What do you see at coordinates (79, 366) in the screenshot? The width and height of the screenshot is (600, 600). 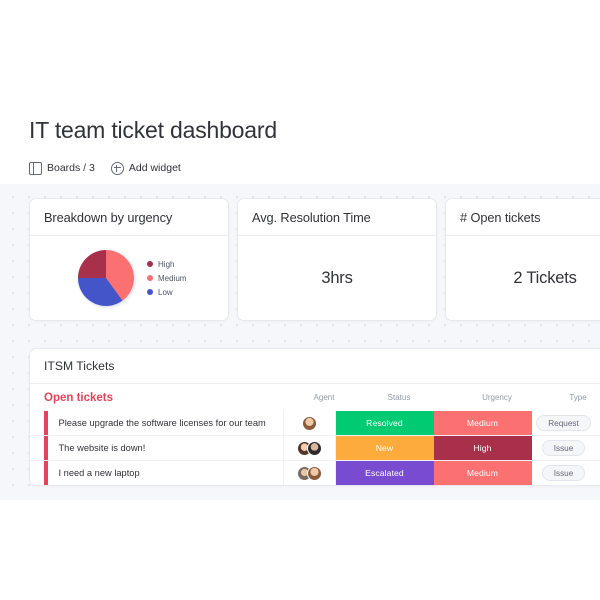 I see `table-title: ITSM Tickets` at bounding box center [79, 366].